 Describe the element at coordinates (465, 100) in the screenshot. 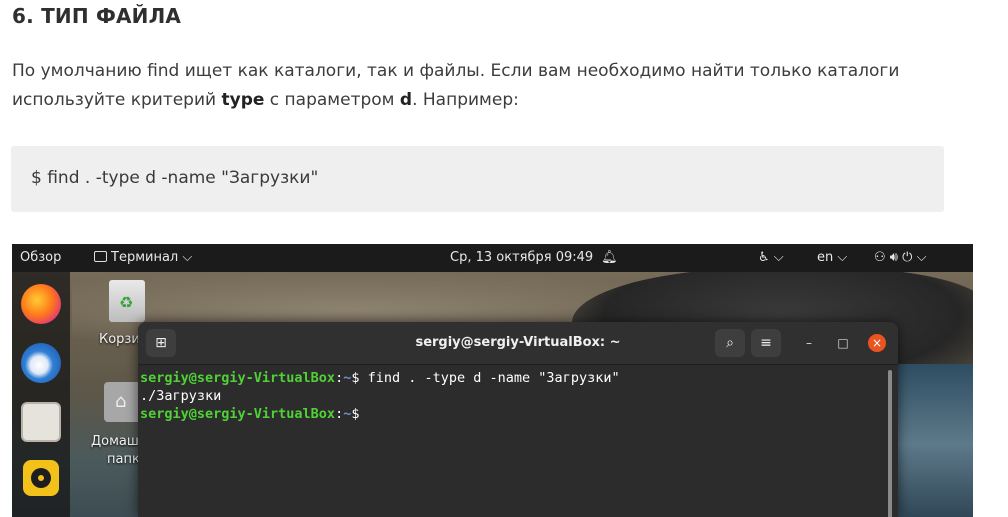

I see `para-text-3: . Например:` at that location.